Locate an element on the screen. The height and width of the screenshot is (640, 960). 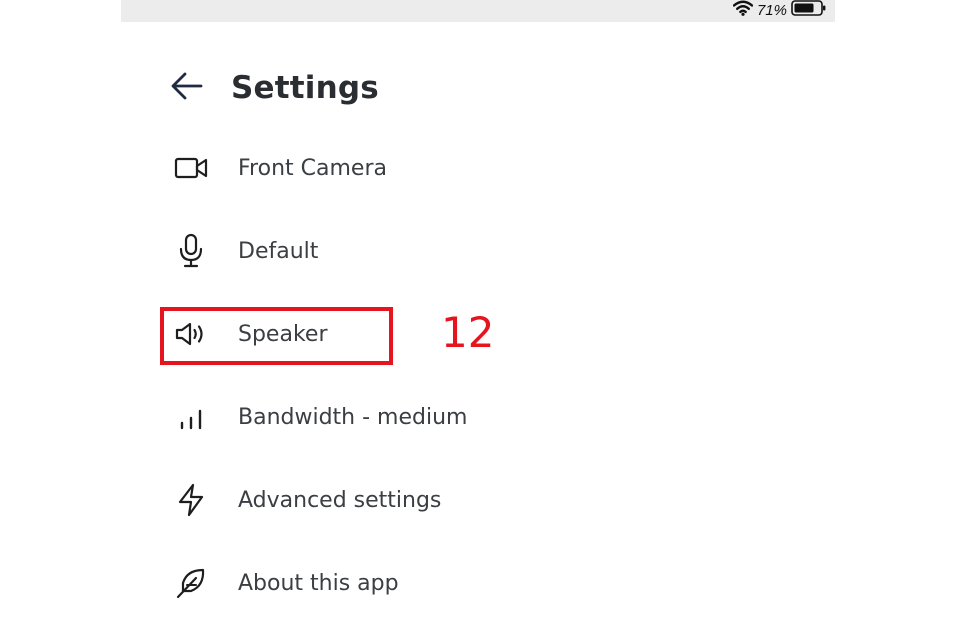
menu-item-label: About this app is located at coordinates (318, 583).